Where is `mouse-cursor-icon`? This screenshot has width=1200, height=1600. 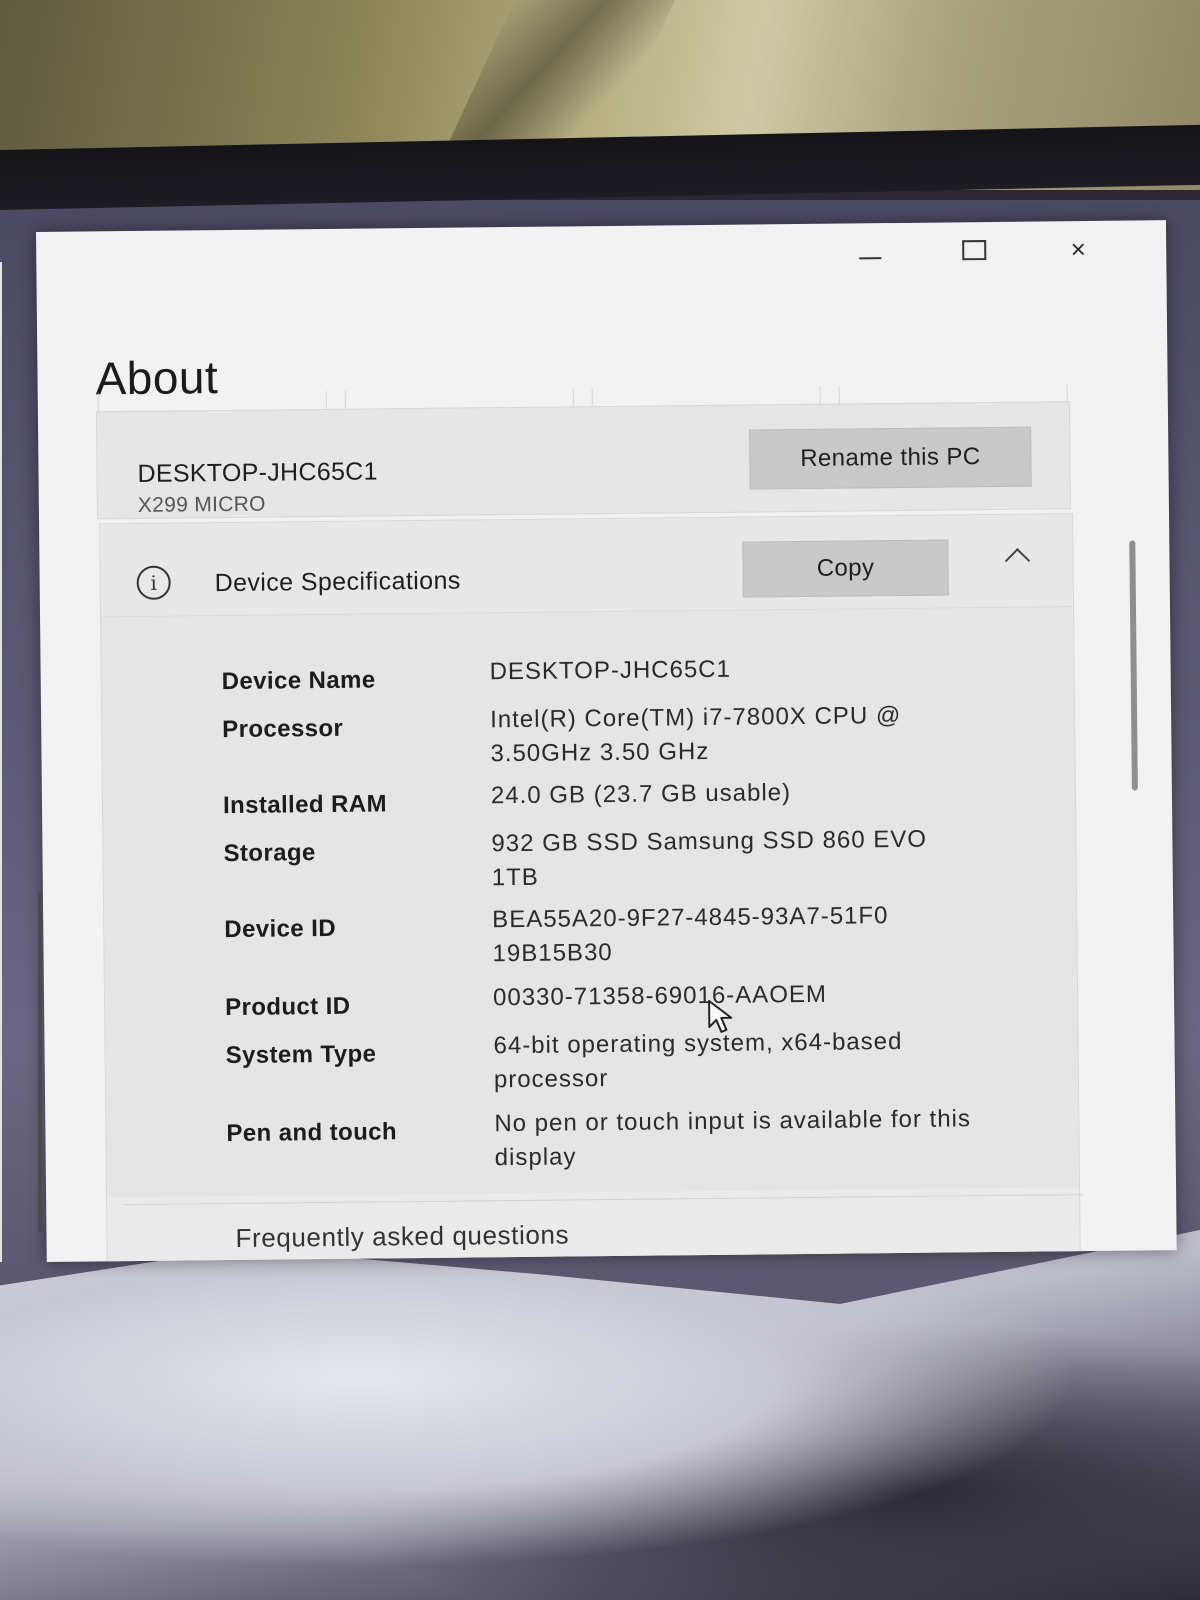
mouse-cursor-icon is located at coordinates (720, 1016).